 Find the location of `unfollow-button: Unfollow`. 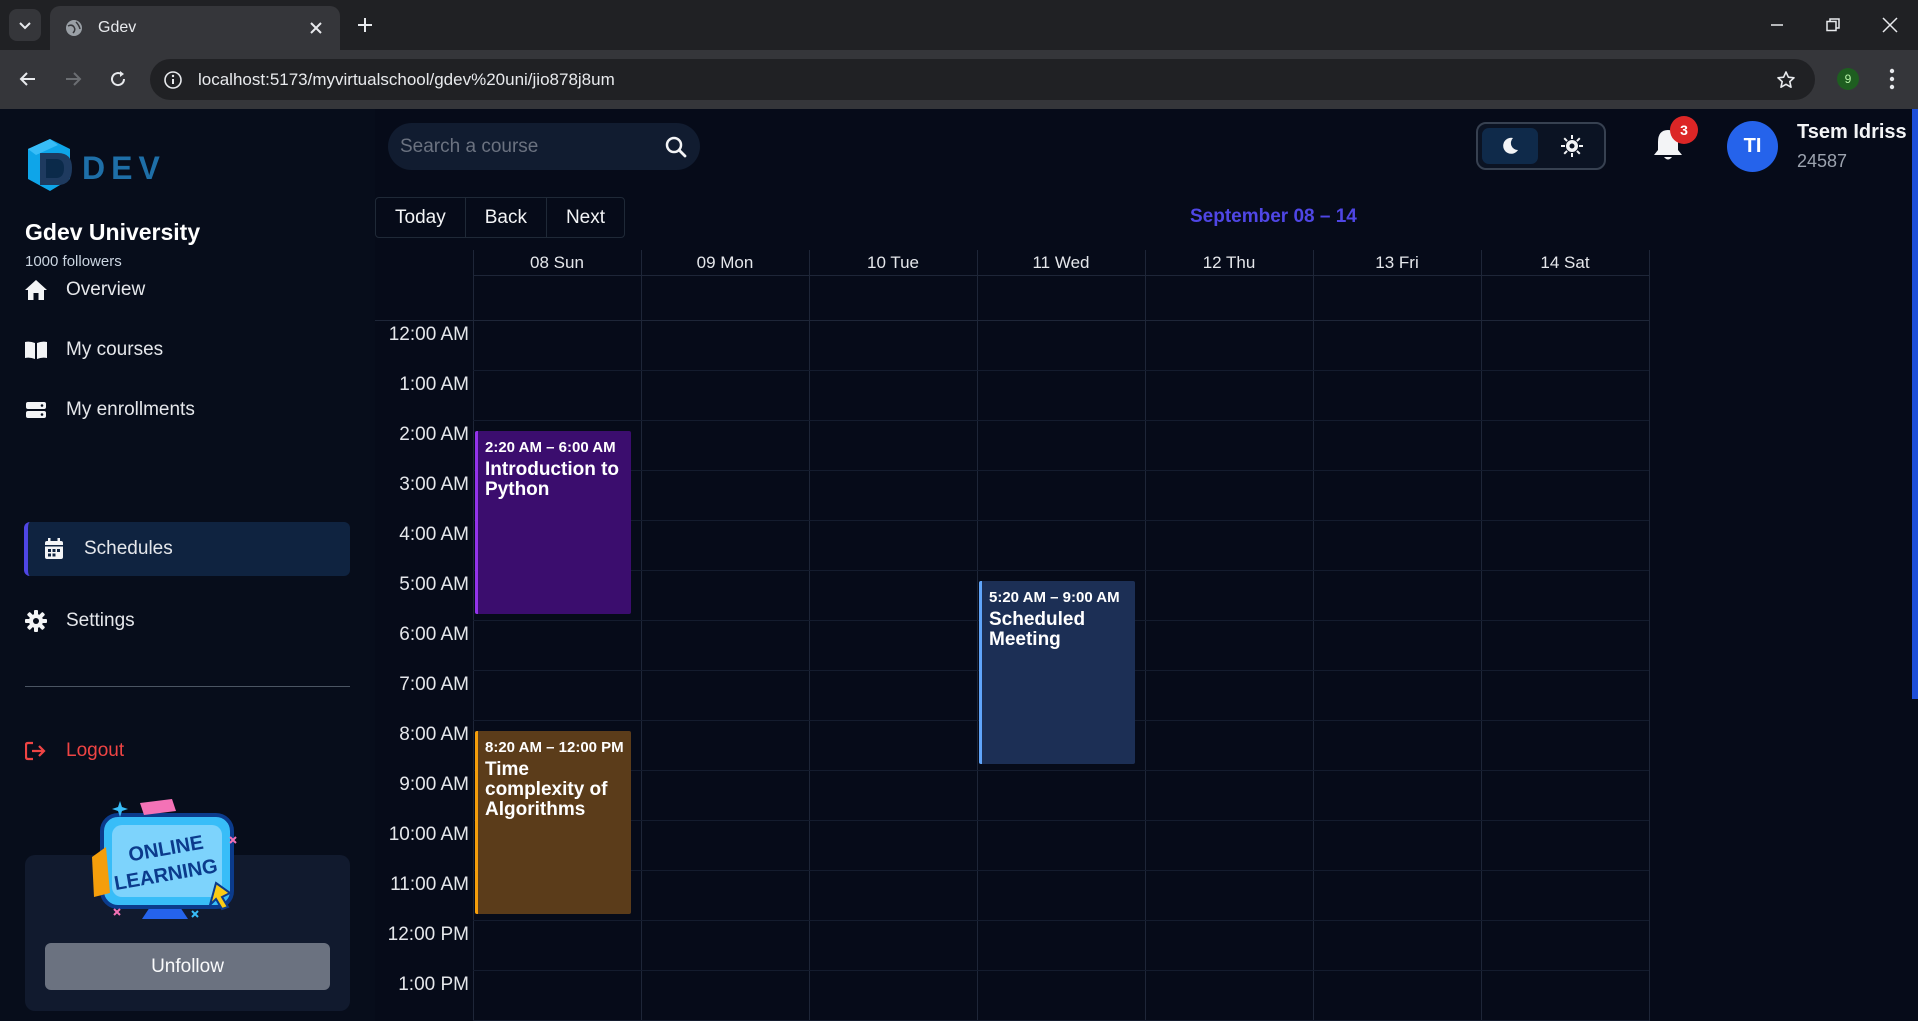

unfollow-button: Unfollow is located at coordinates (187, 966).